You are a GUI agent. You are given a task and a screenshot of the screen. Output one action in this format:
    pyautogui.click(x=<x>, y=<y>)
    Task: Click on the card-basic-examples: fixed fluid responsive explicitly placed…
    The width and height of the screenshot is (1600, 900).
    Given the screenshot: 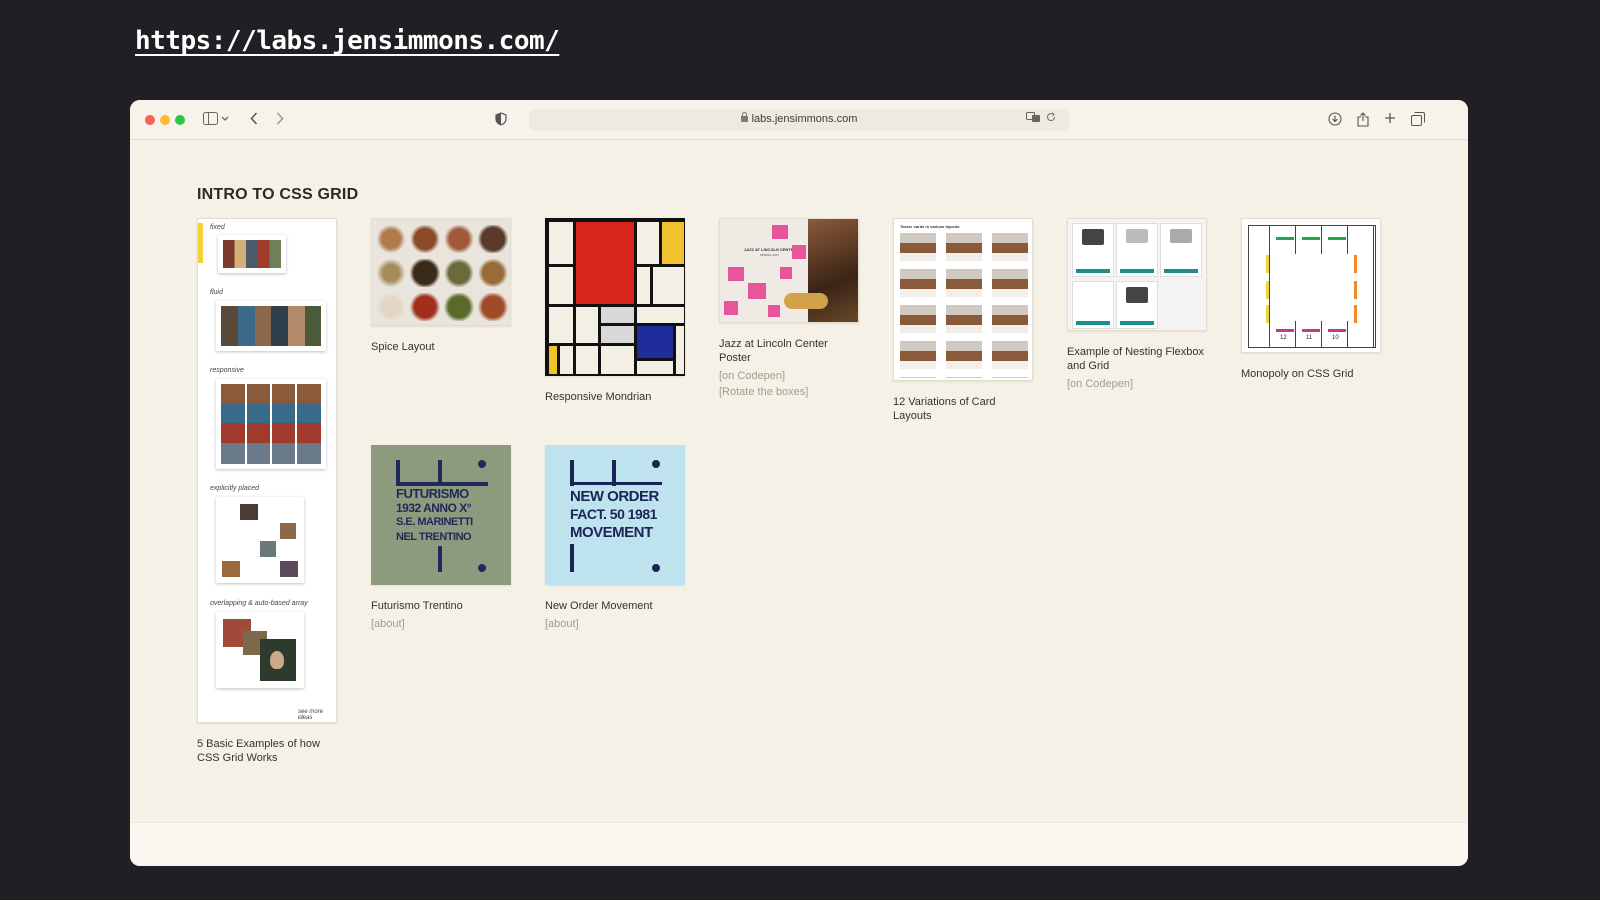 What is the action you would take?
    pyautogui.click(x=267, y=491)
    